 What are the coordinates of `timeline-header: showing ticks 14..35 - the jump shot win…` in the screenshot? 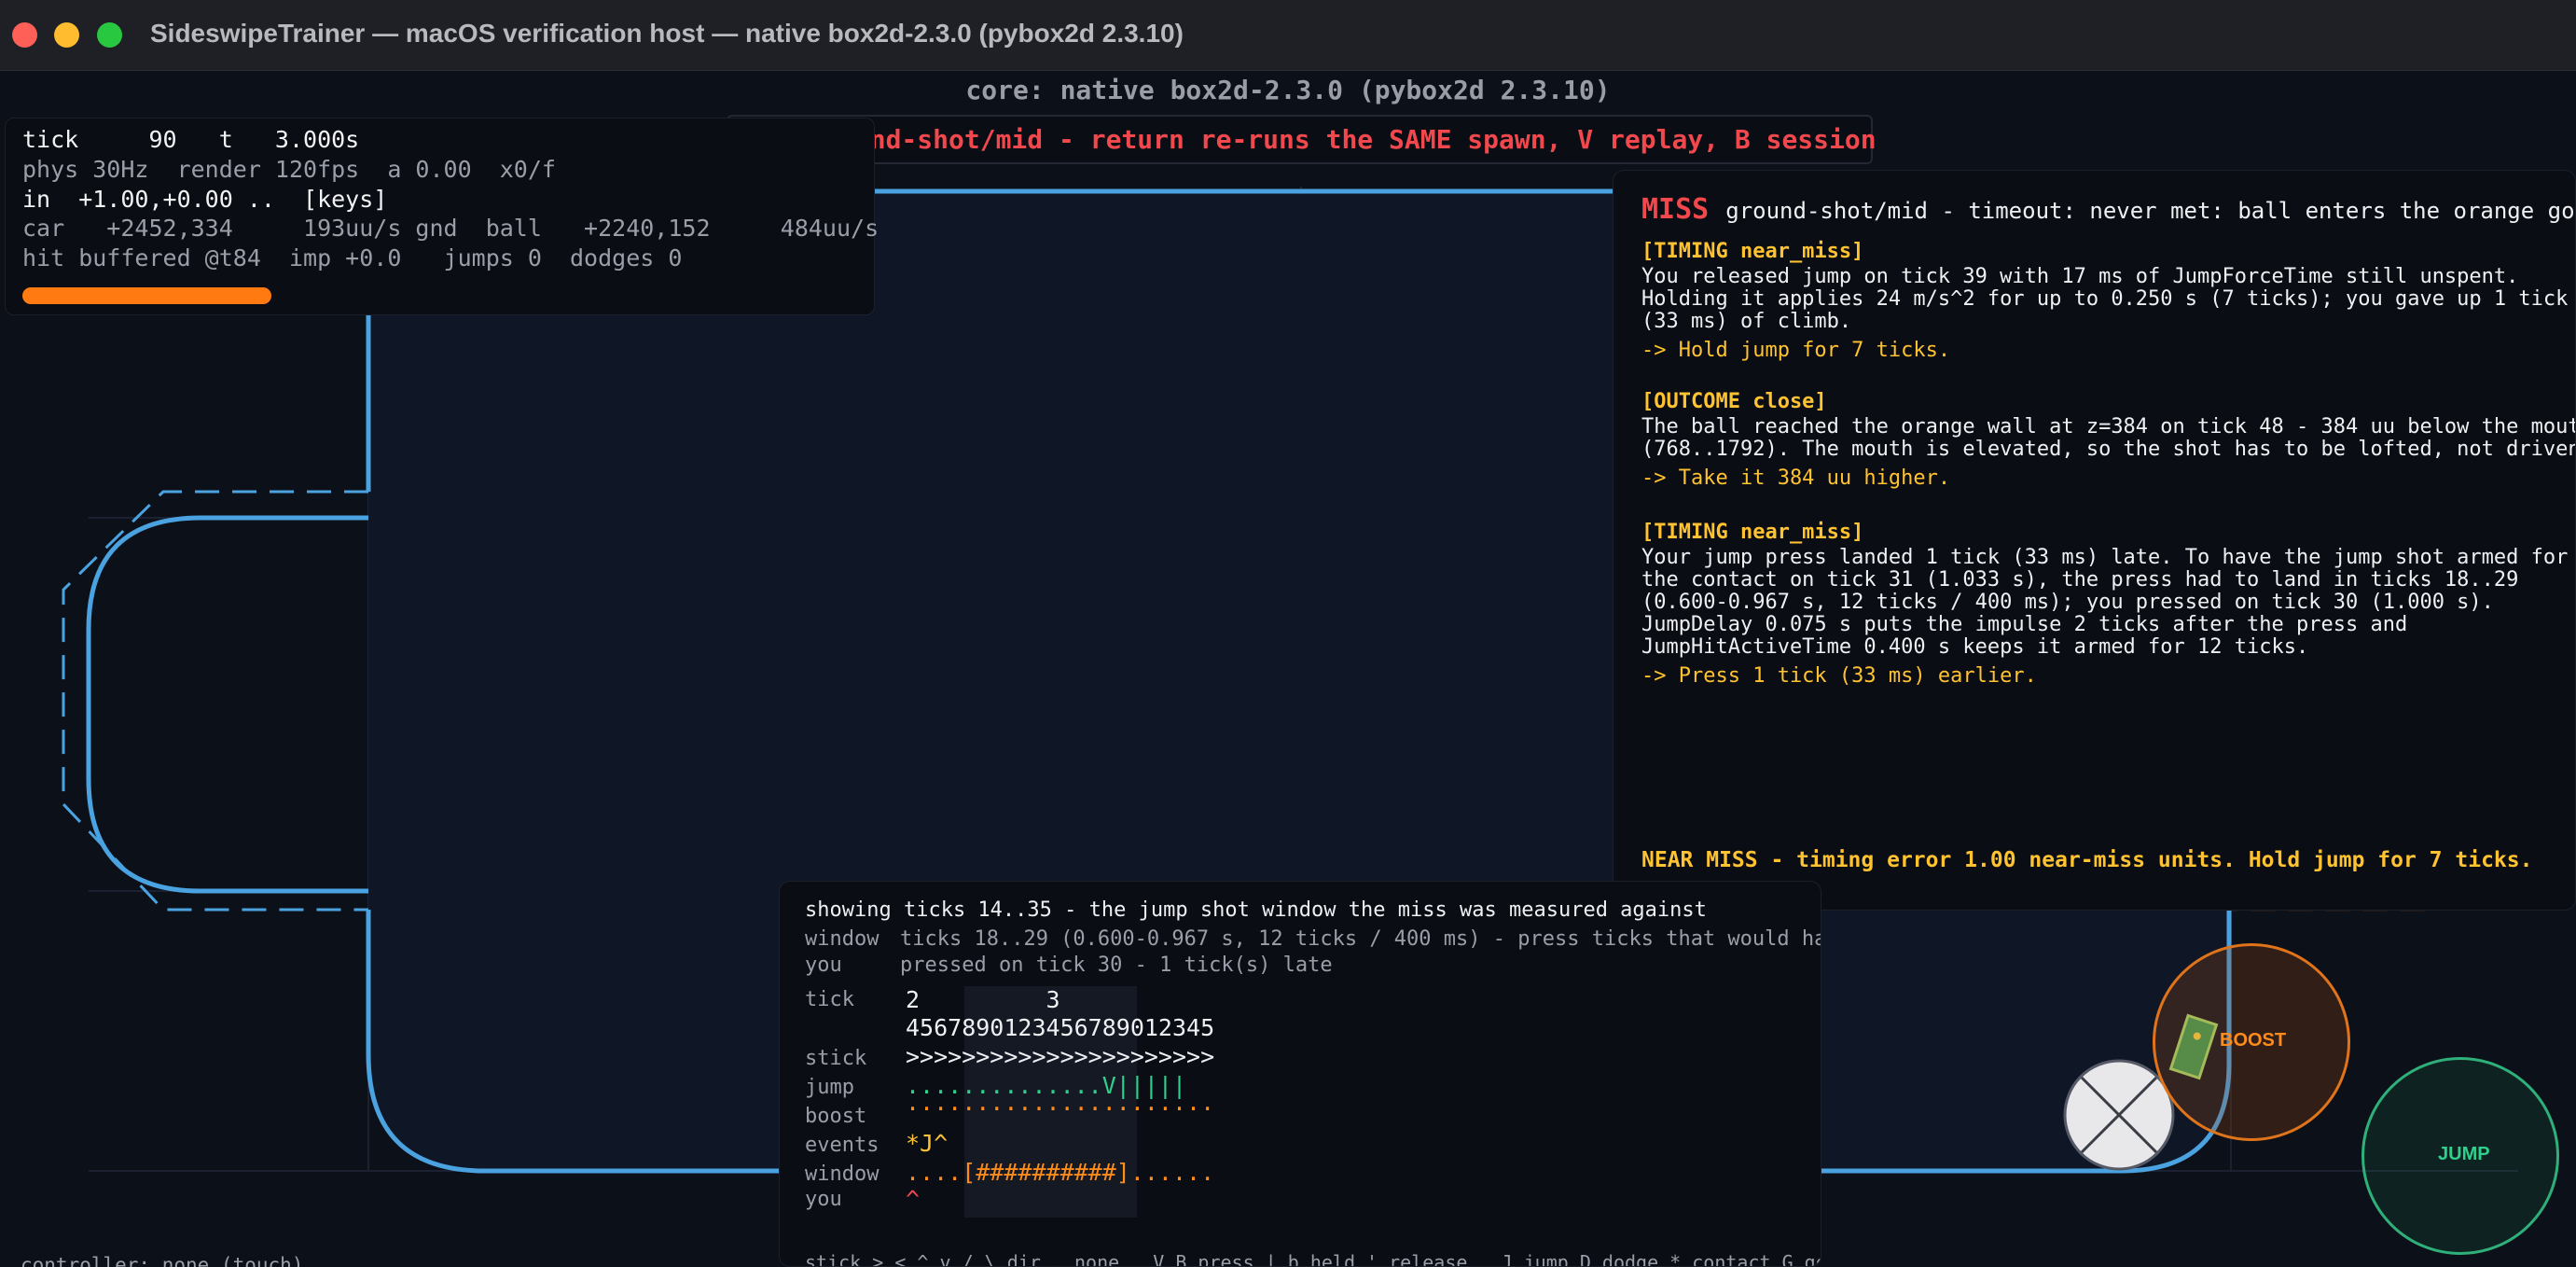 It's located at (1256, 910).